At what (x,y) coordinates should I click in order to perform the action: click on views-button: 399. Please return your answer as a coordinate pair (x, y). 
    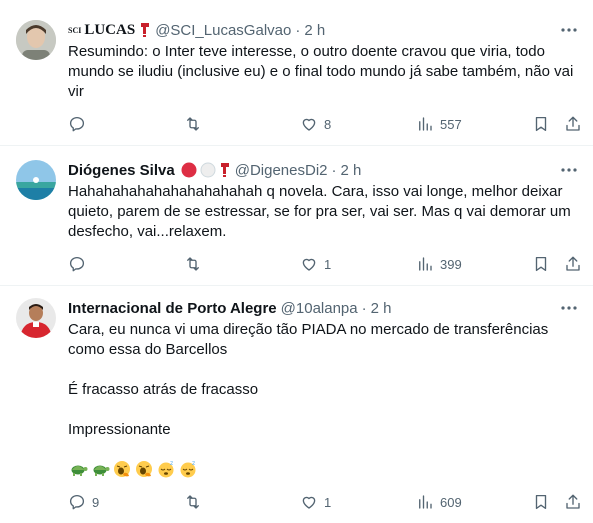
    Looking at the image, I should click on (439, 264).